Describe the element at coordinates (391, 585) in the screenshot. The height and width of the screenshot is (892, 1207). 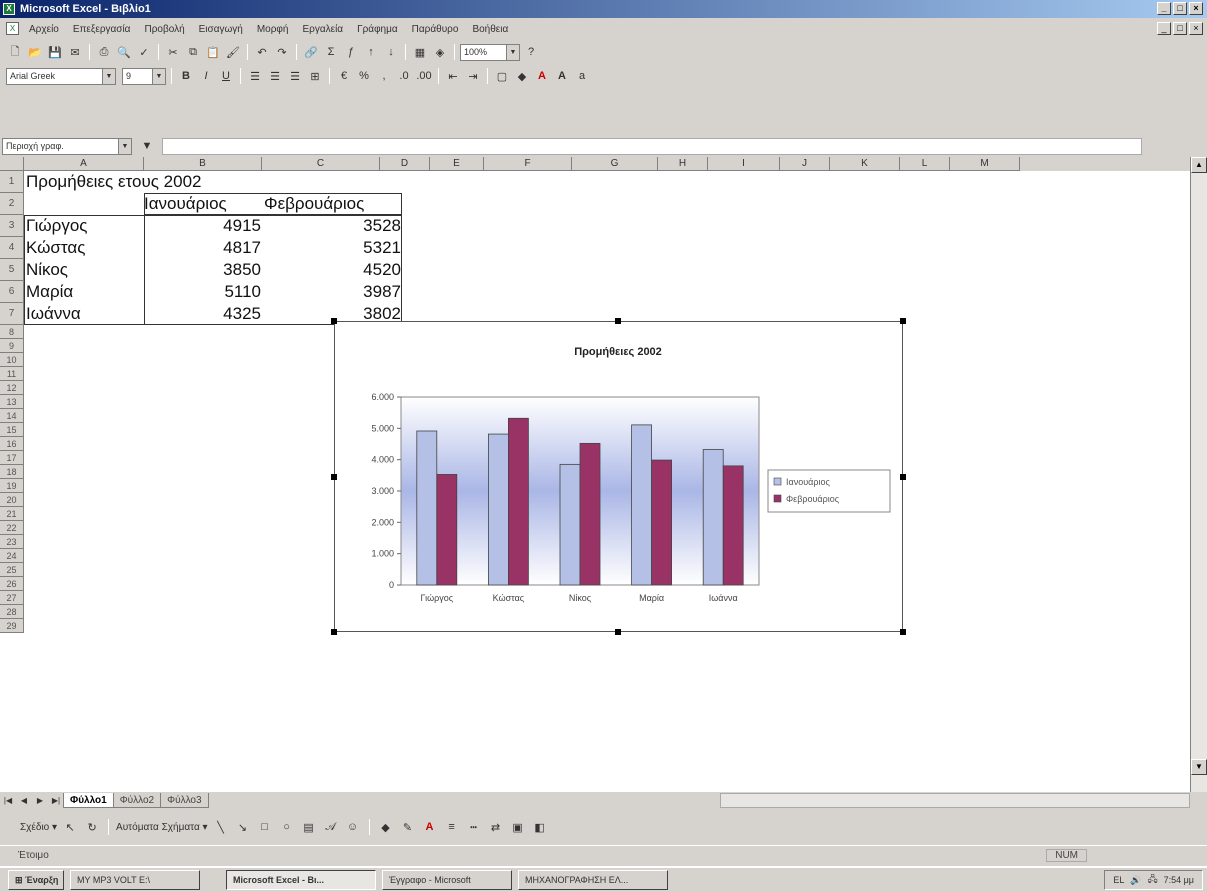
I see `y-tick-label: 0` at that location.